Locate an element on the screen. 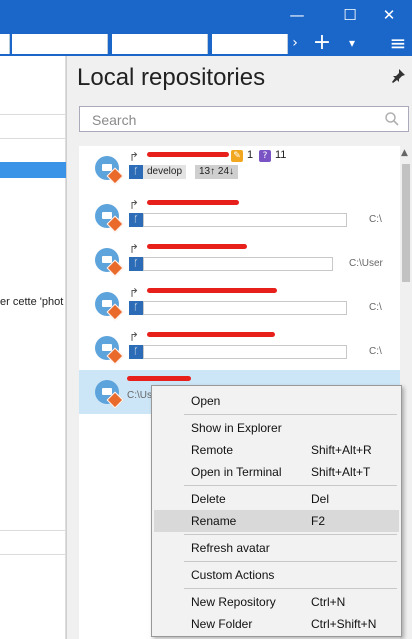 Image resolution: width=412 pixels, height=639 pixels. tabs-dropdown-icon: ▾ is located at coordinates (352, 43).